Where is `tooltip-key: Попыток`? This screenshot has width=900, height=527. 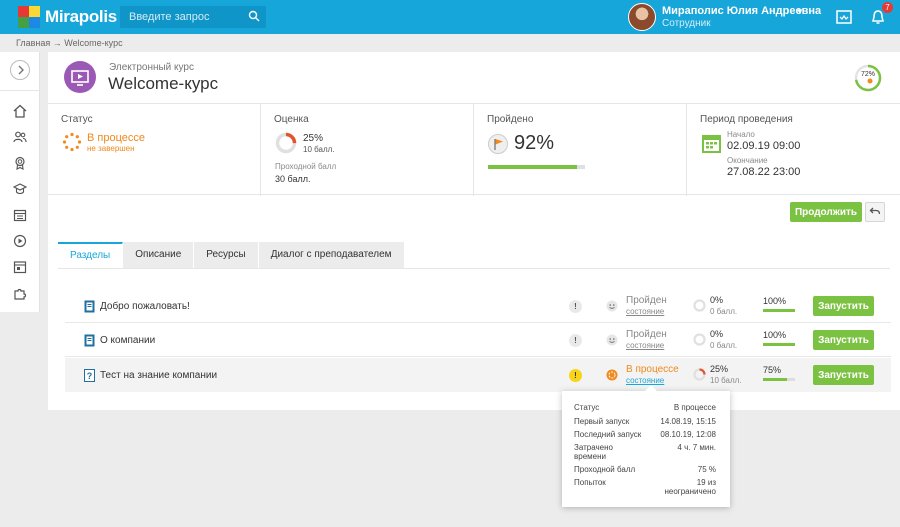
tooltip-key: Попыток is located at coordinates (590, 482).